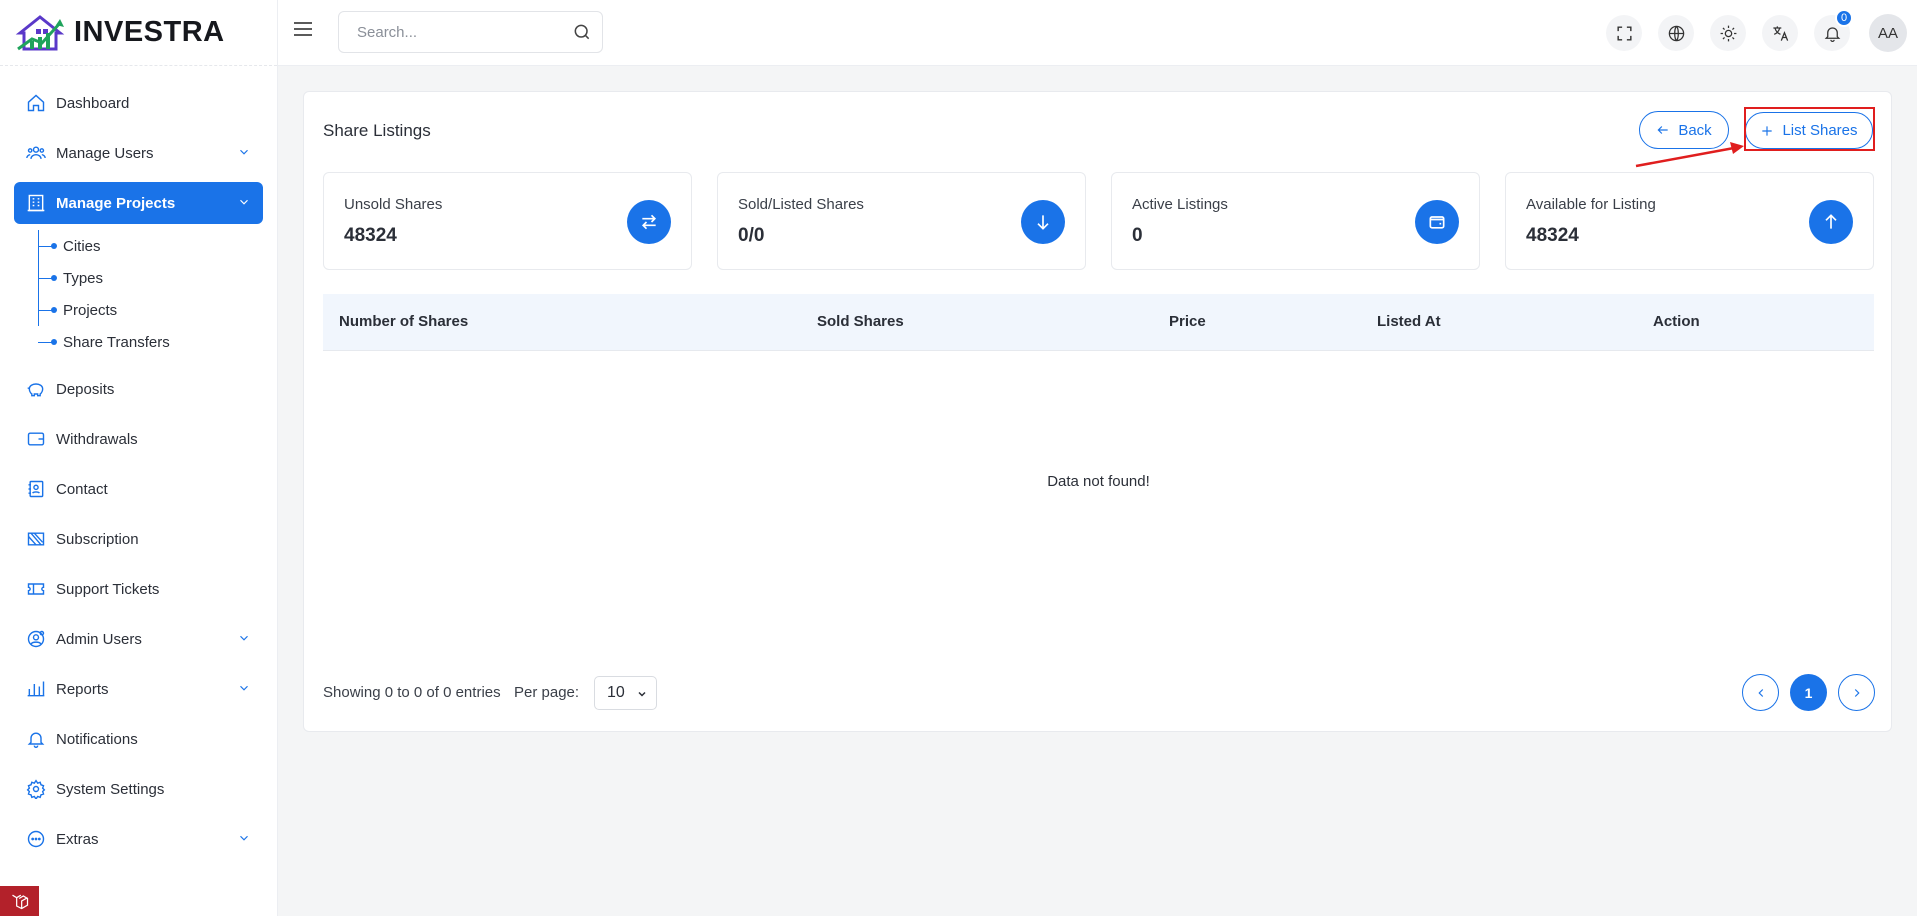 The width and height of the screenshot is (1917, 916). What do you see at coordinates (138, 839) in the screenshot?
I see `sidebar-item-extras: Extras` at bounding box center [138, 839].